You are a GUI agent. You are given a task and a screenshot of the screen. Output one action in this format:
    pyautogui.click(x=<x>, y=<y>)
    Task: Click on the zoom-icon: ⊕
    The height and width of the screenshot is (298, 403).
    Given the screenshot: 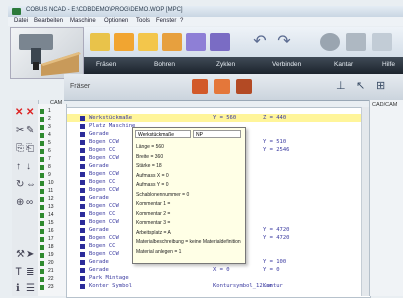 What is the action you would take?
    pyautogui.click(x=20, y=203)
    